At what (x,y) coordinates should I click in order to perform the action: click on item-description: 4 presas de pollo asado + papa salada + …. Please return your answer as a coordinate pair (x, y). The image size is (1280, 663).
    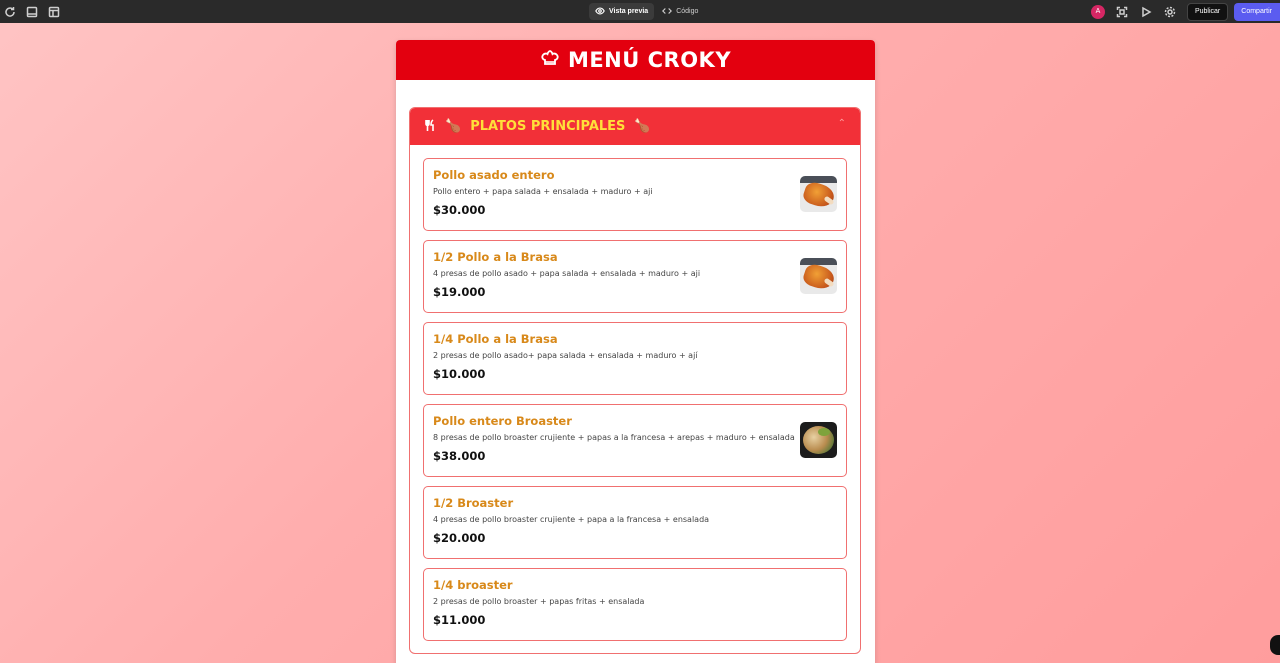
    Looking at the image, I should click on (567, 273).